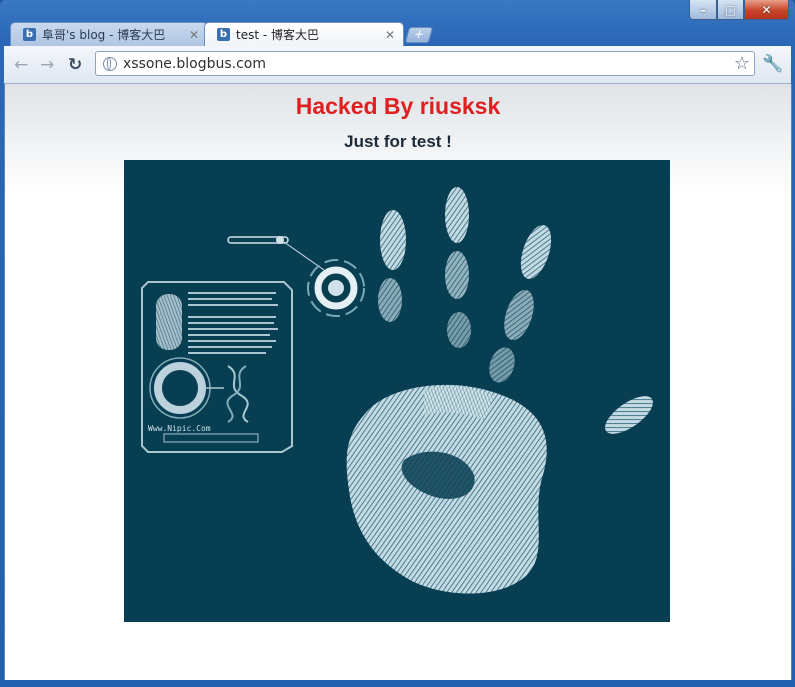 This screenshot has height=687, width=795. Describe the element at coordinates (179, 428) in the screenshot. I see `image-watermark: Www.Nipic.Com` at that location.